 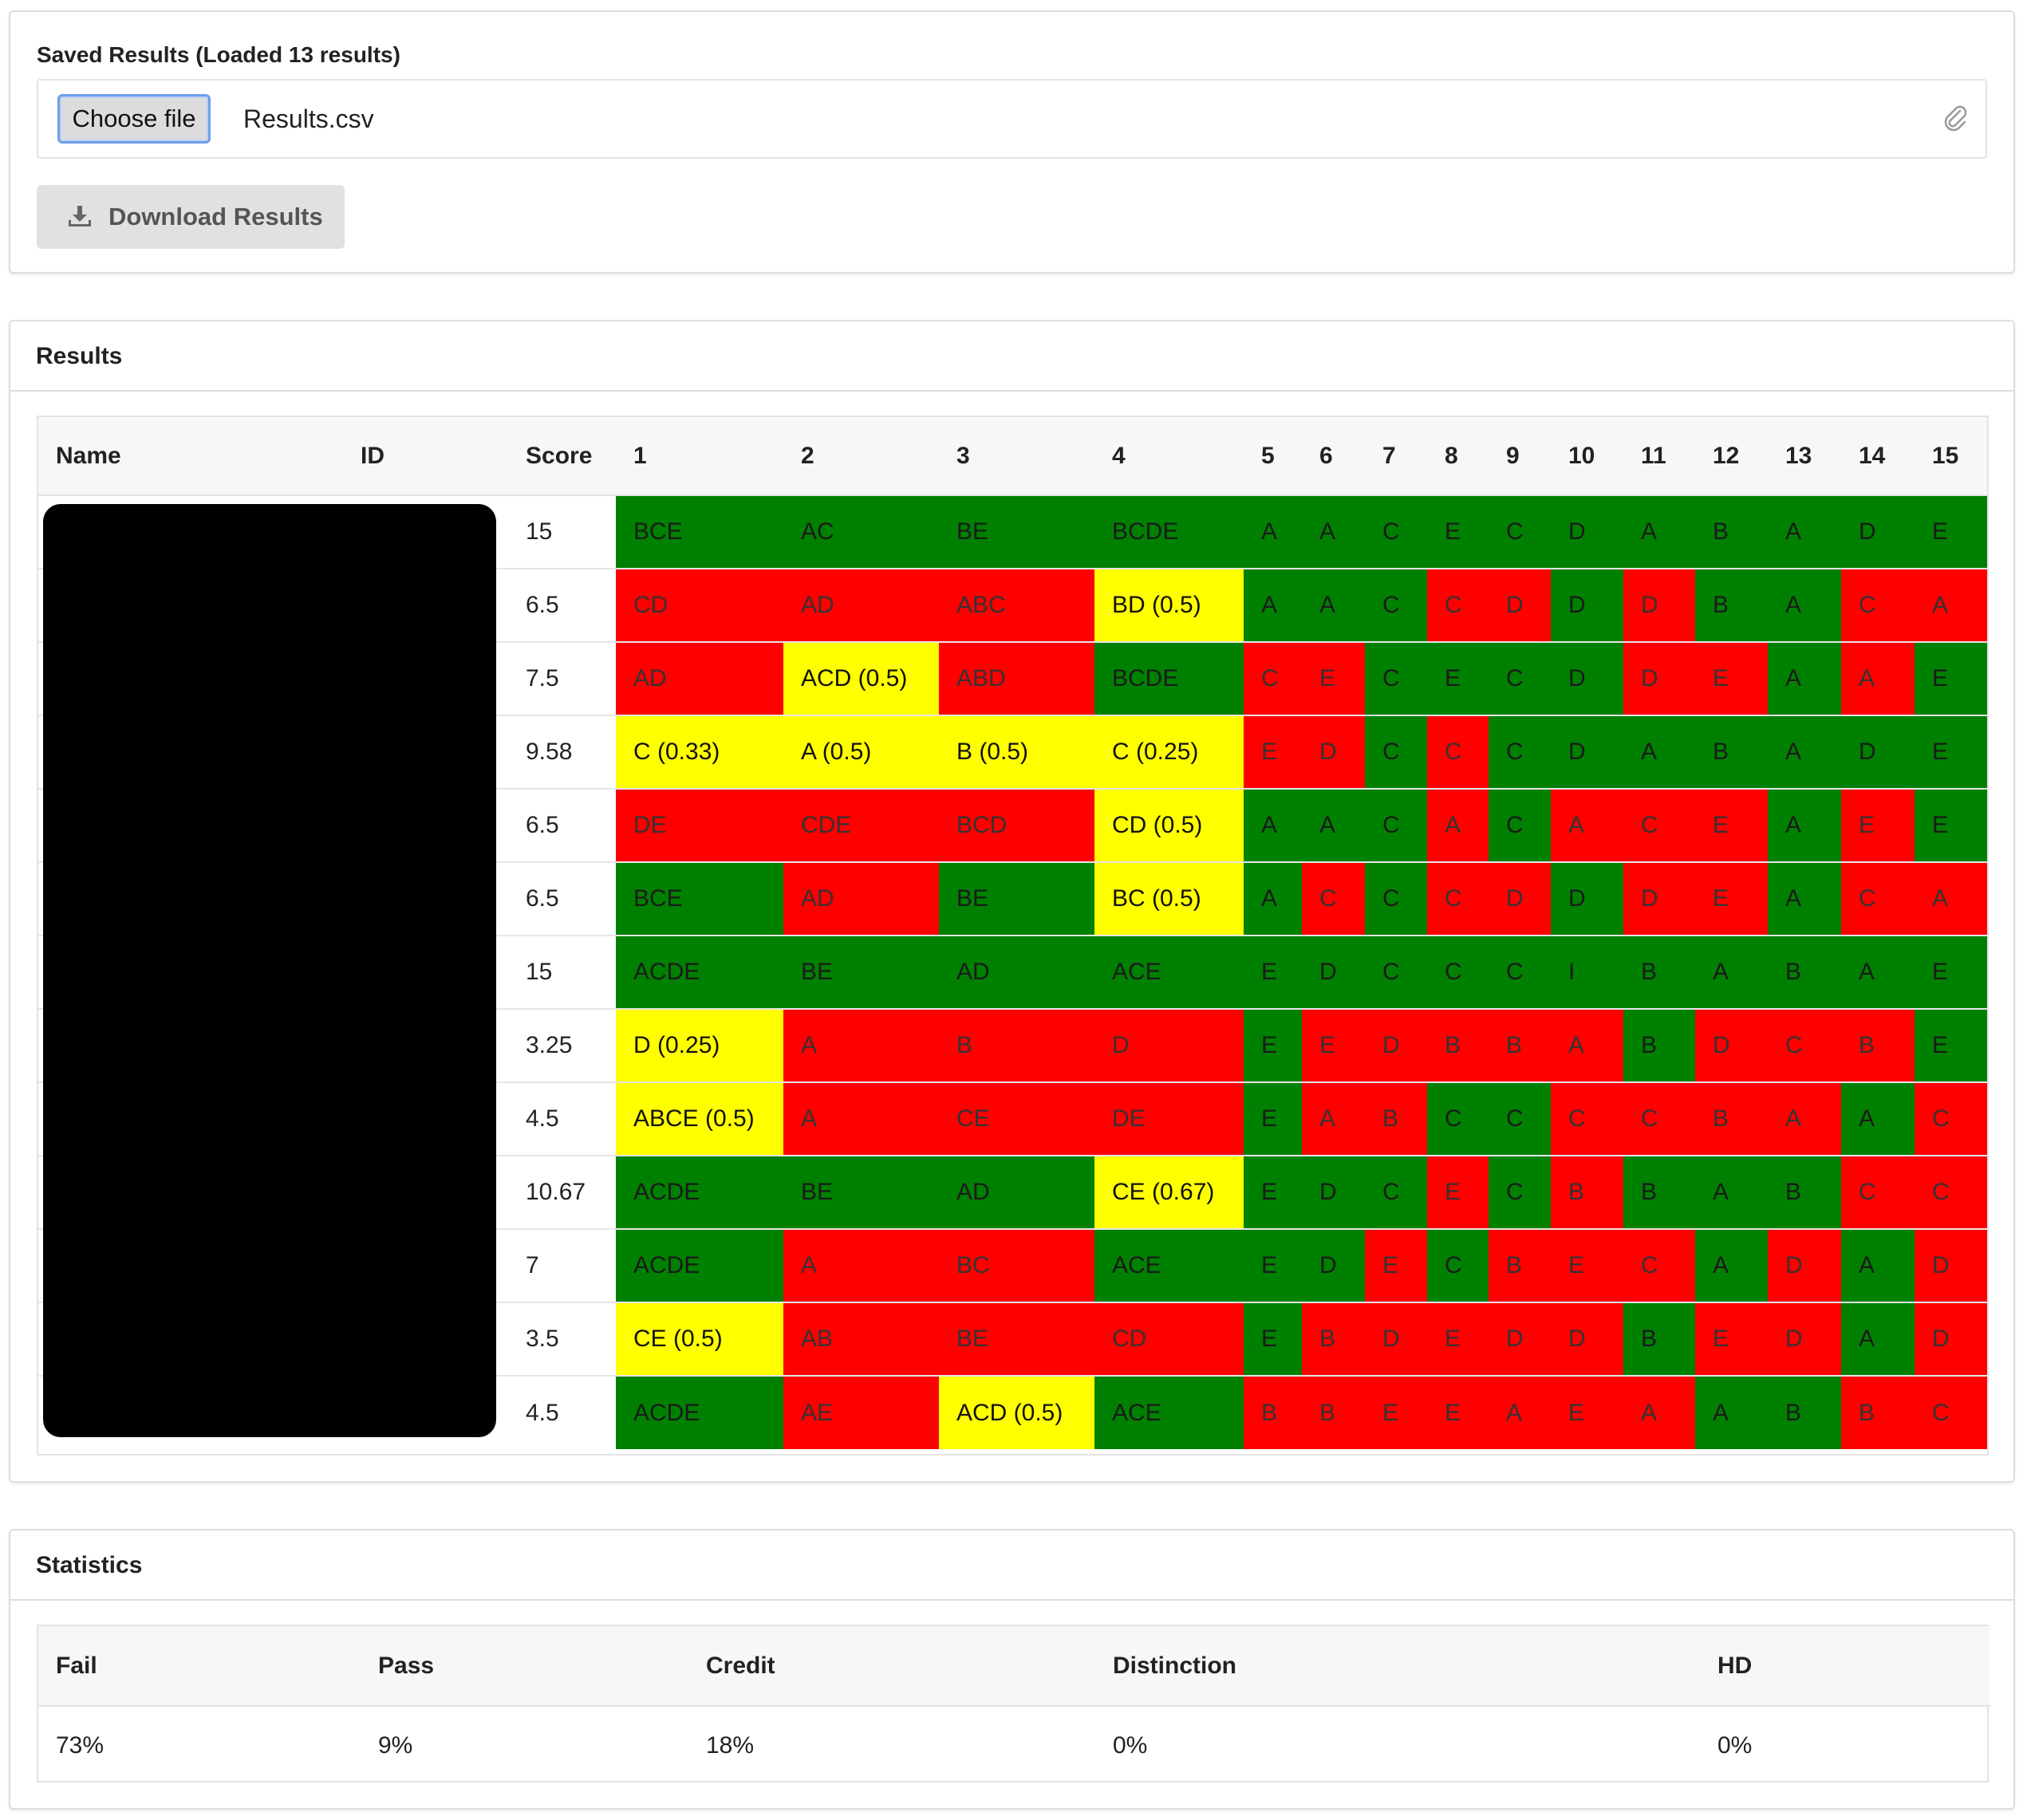 I want to click on answer-cell: CE, so click(x=1017, y=1118).